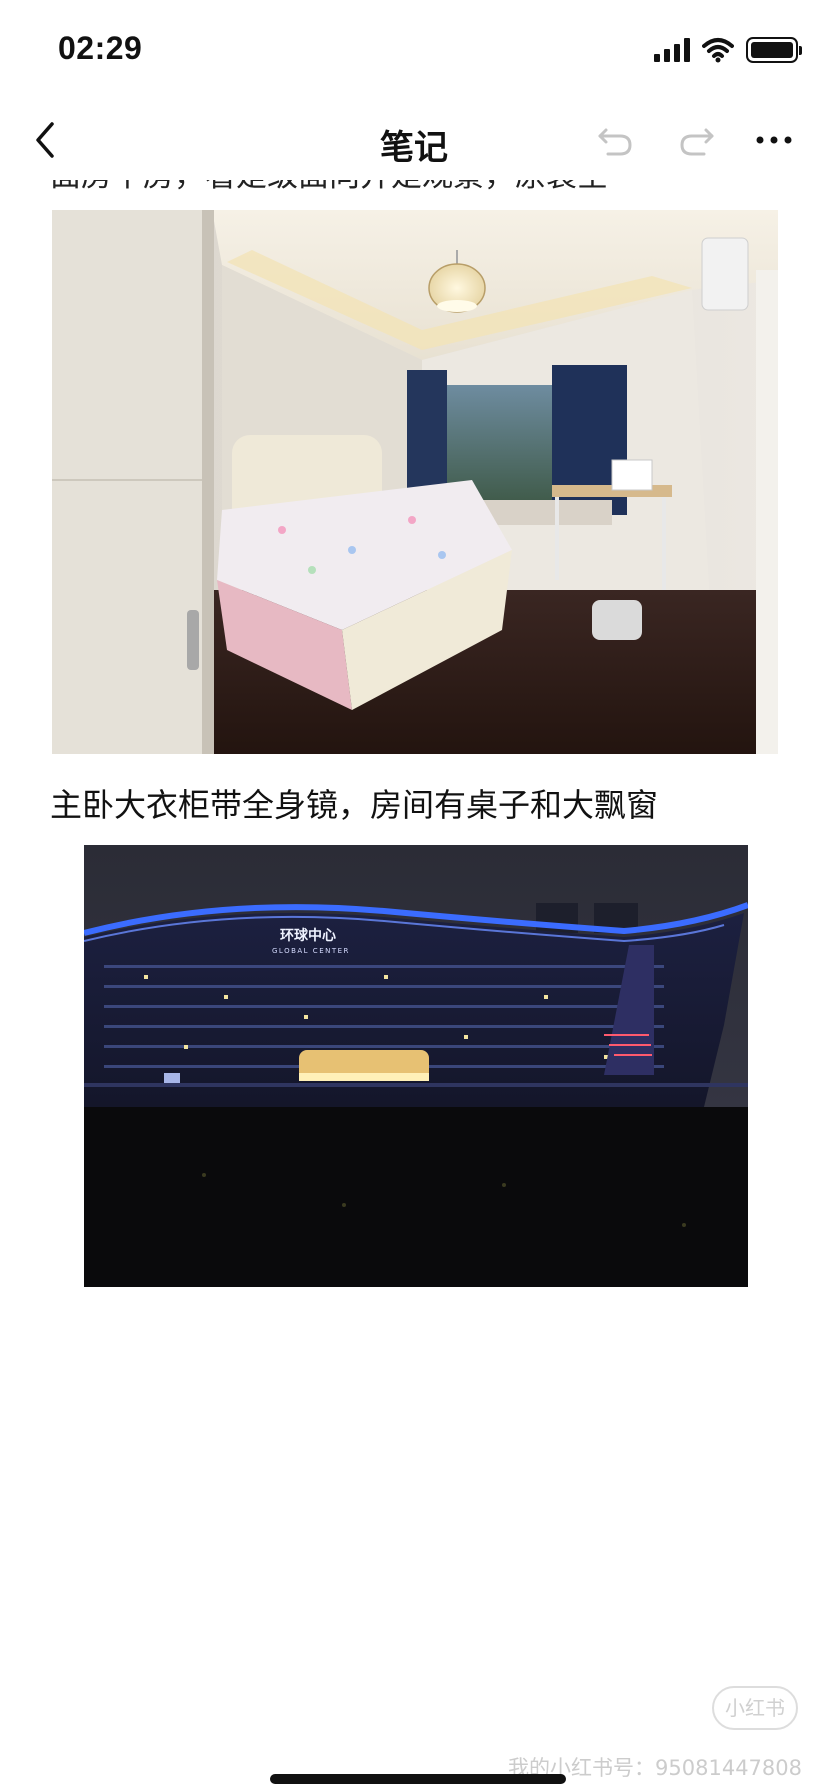  Describe the element at coordinates (774, 140) in the screenshot. I see `more-icon` at that location.